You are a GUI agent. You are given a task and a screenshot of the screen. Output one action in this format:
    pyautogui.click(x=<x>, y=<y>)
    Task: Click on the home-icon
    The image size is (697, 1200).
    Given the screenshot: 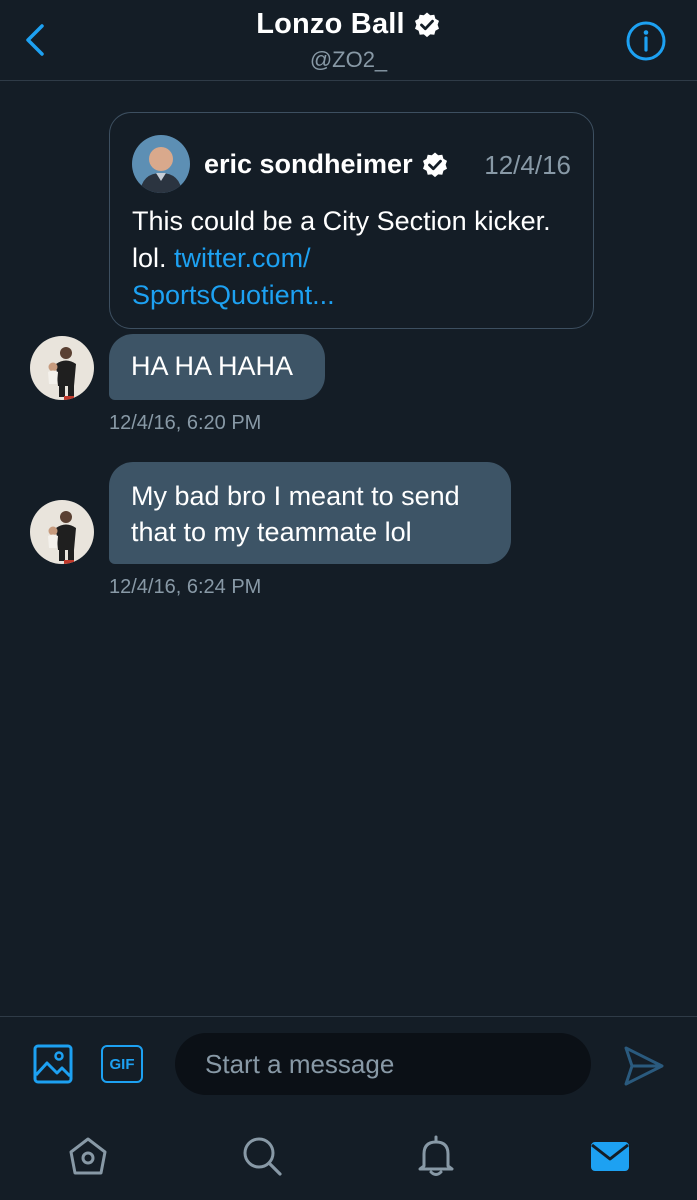 What is the action you would take?
    pyautogui.click(x=88, y=1156)
    